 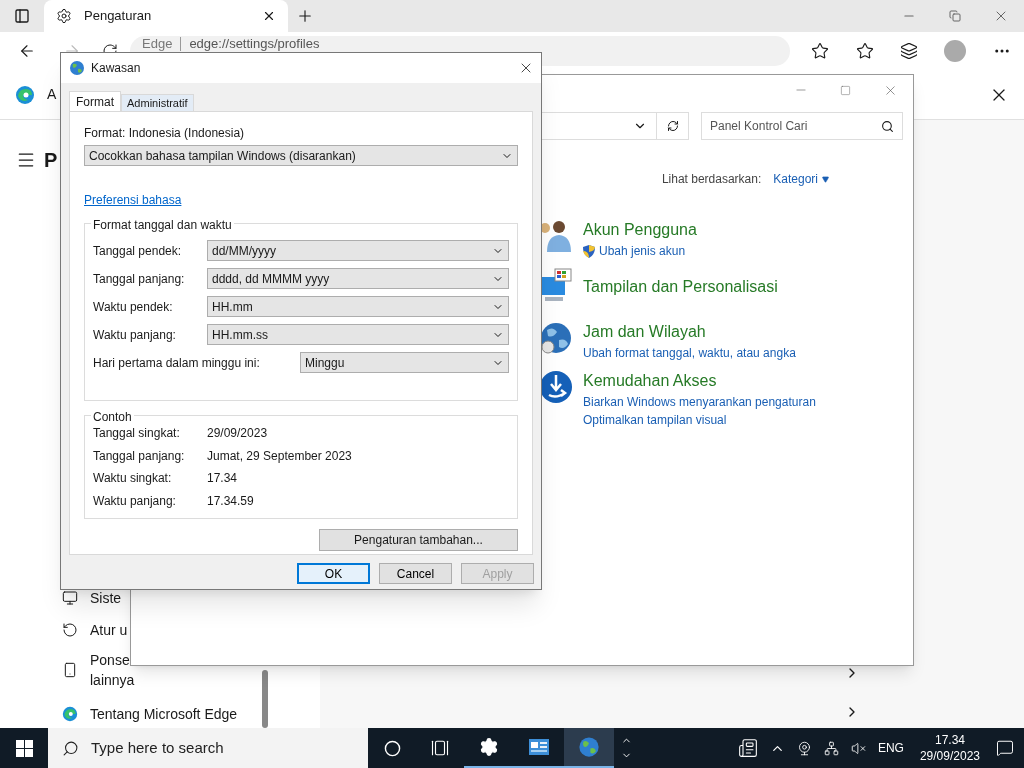 I want to click on format-label: Format: Indonesia (Indonesia), so click(x=165, y=133).